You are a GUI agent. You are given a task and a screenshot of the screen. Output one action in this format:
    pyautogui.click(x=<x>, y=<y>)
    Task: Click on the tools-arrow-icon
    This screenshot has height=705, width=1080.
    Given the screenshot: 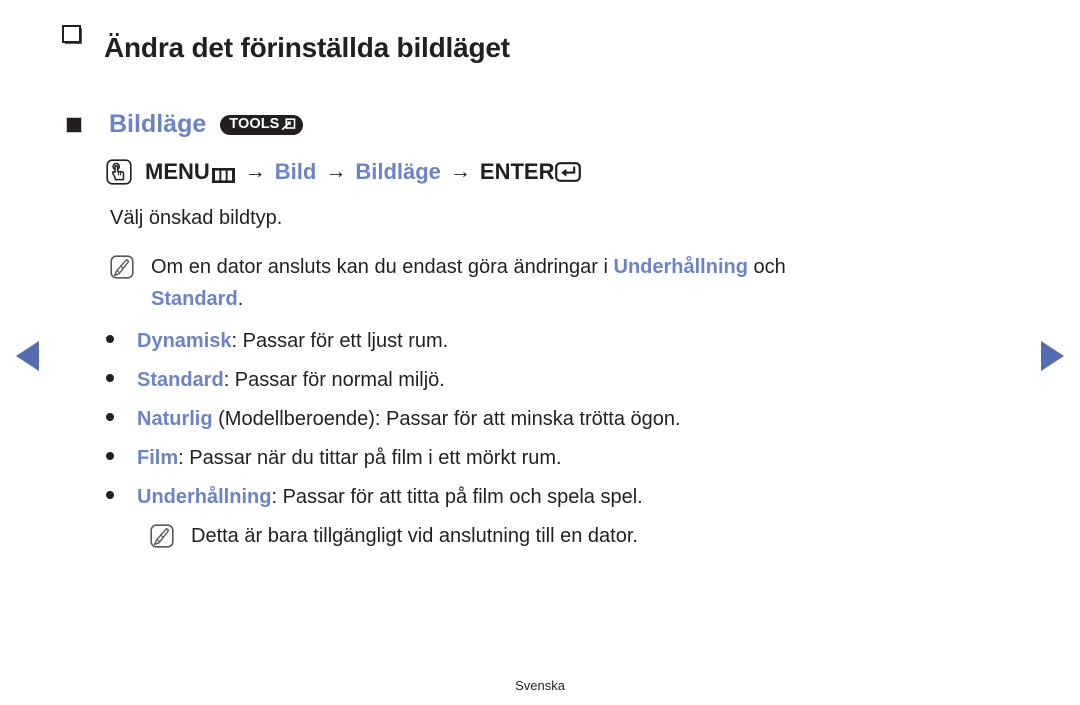 What is the action you would take?
    pyautogui.click(x=288, y=124)
    